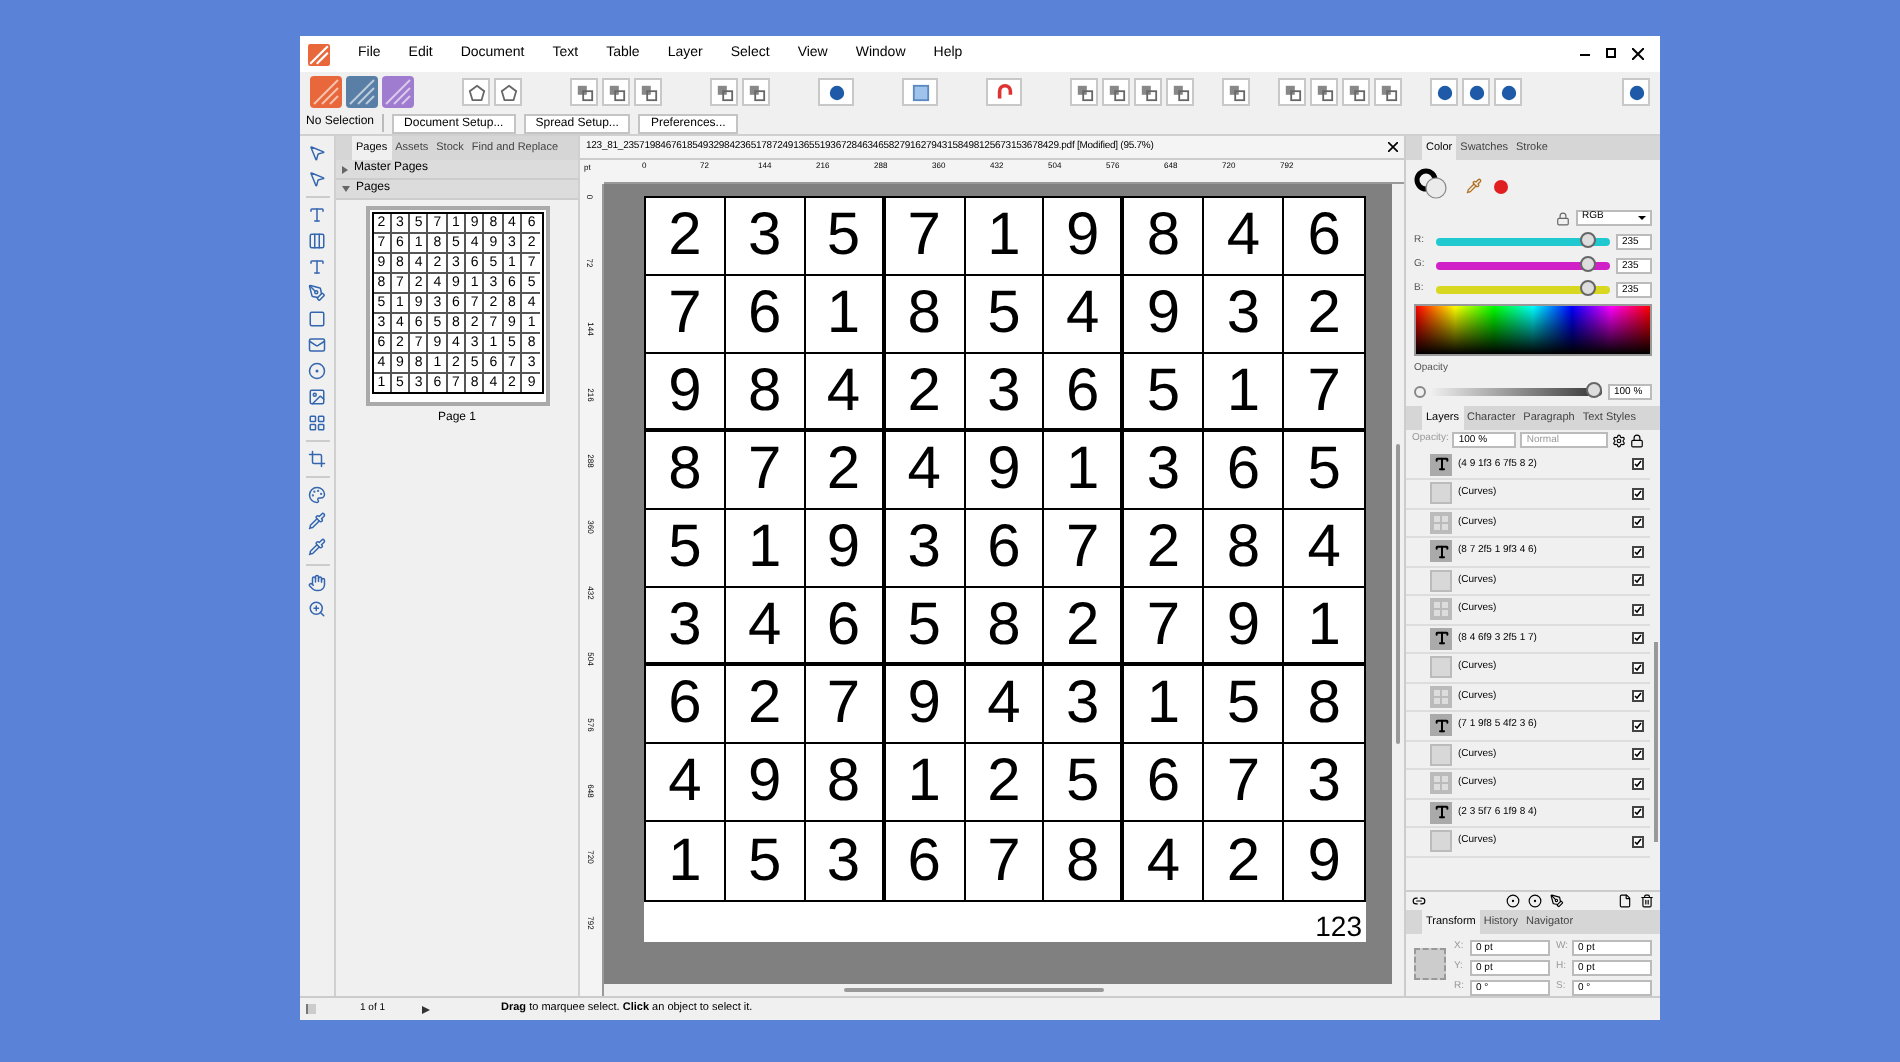  Describe the element at coordinates (1513, 901) in the screenshot. I see `mask-icon` at that location.